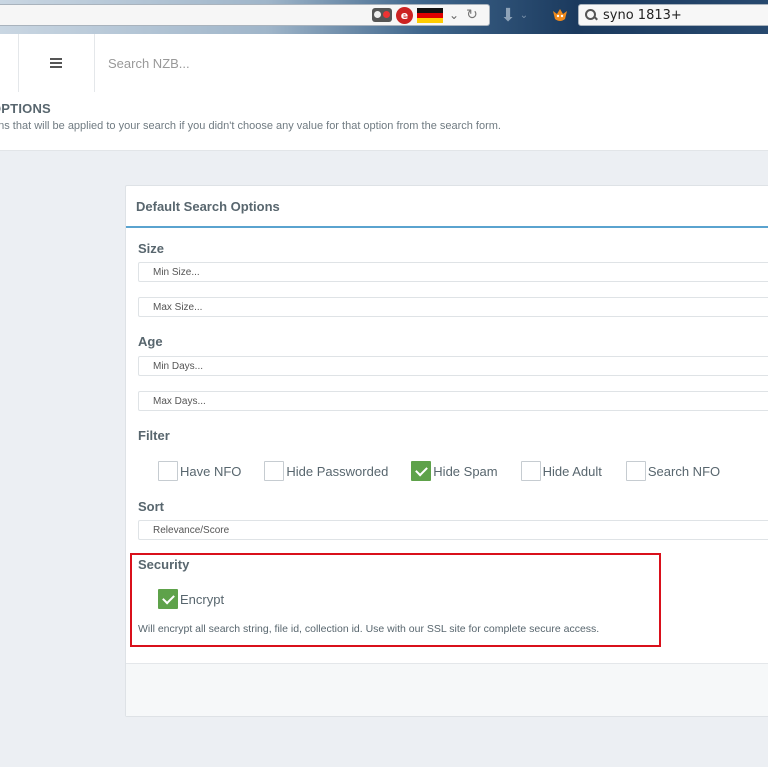 Image resolution: width=768 pixels, height=767 pixels. What do you see at coordinates (9, 63) in the screenshot?
I see `header-left-block` at bounding box center [9, 63].